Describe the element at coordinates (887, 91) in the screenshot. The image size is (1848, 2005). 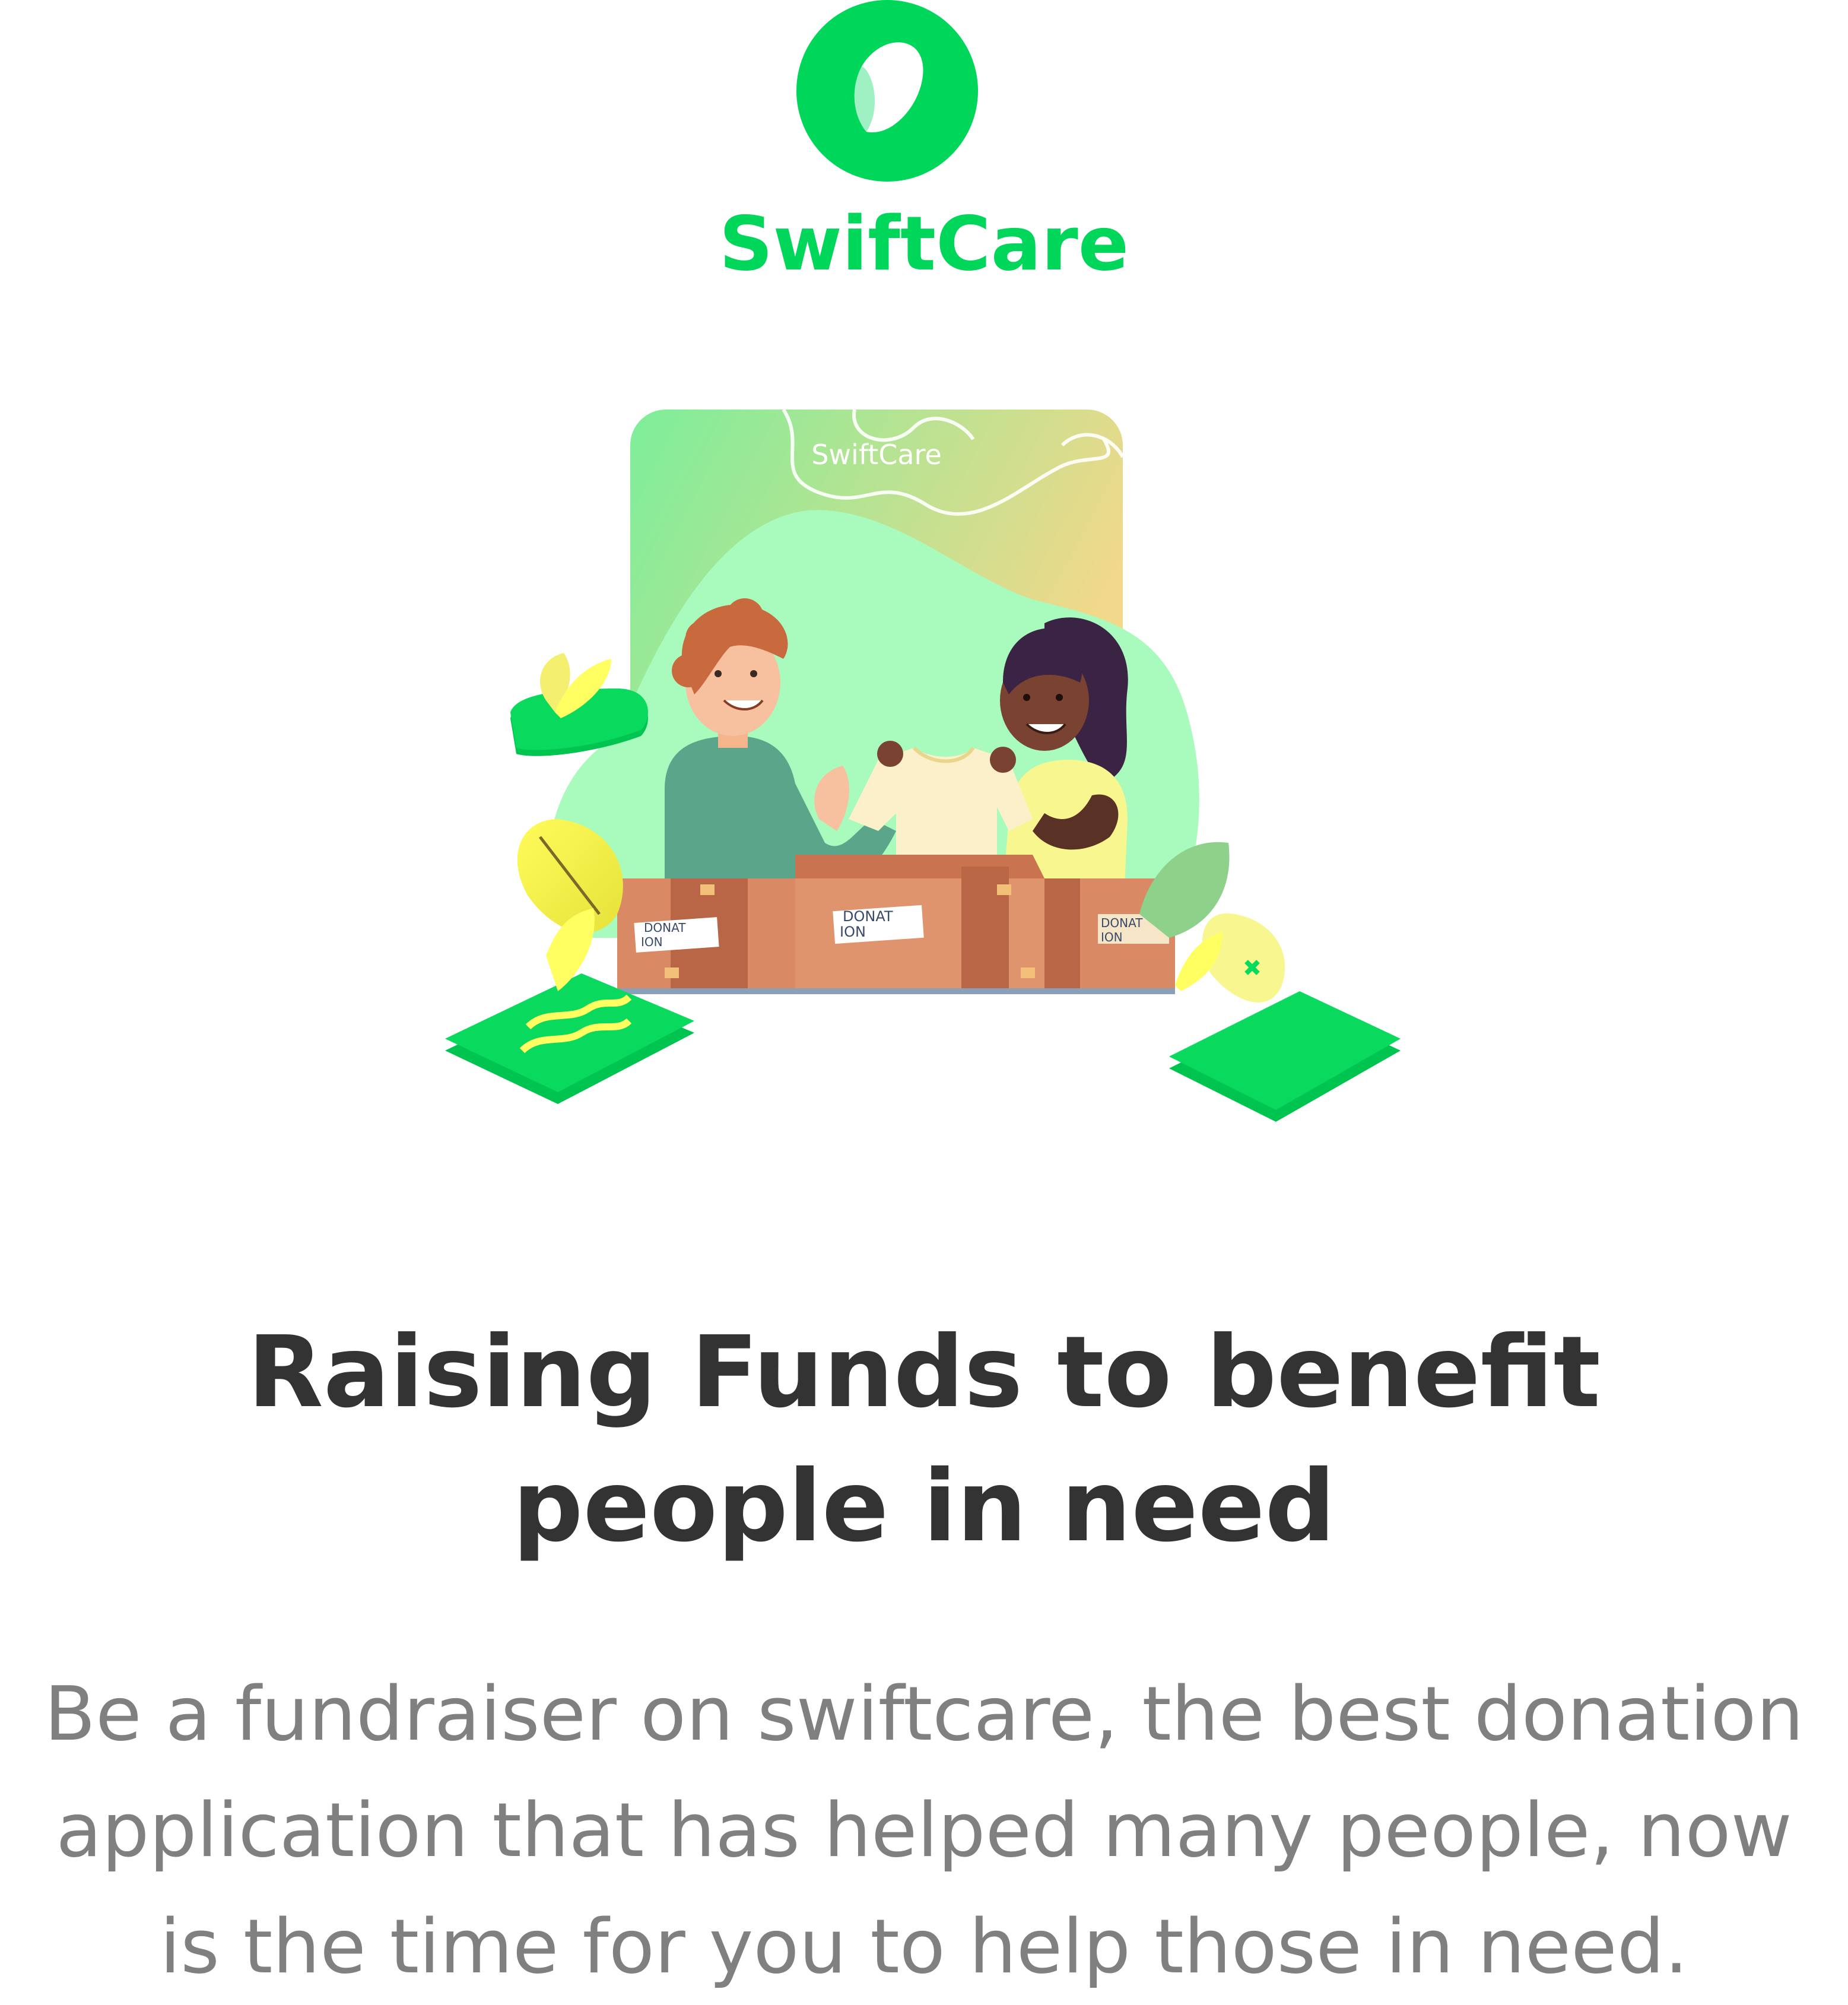
I see `swiftcare-logo-icon` at that location.